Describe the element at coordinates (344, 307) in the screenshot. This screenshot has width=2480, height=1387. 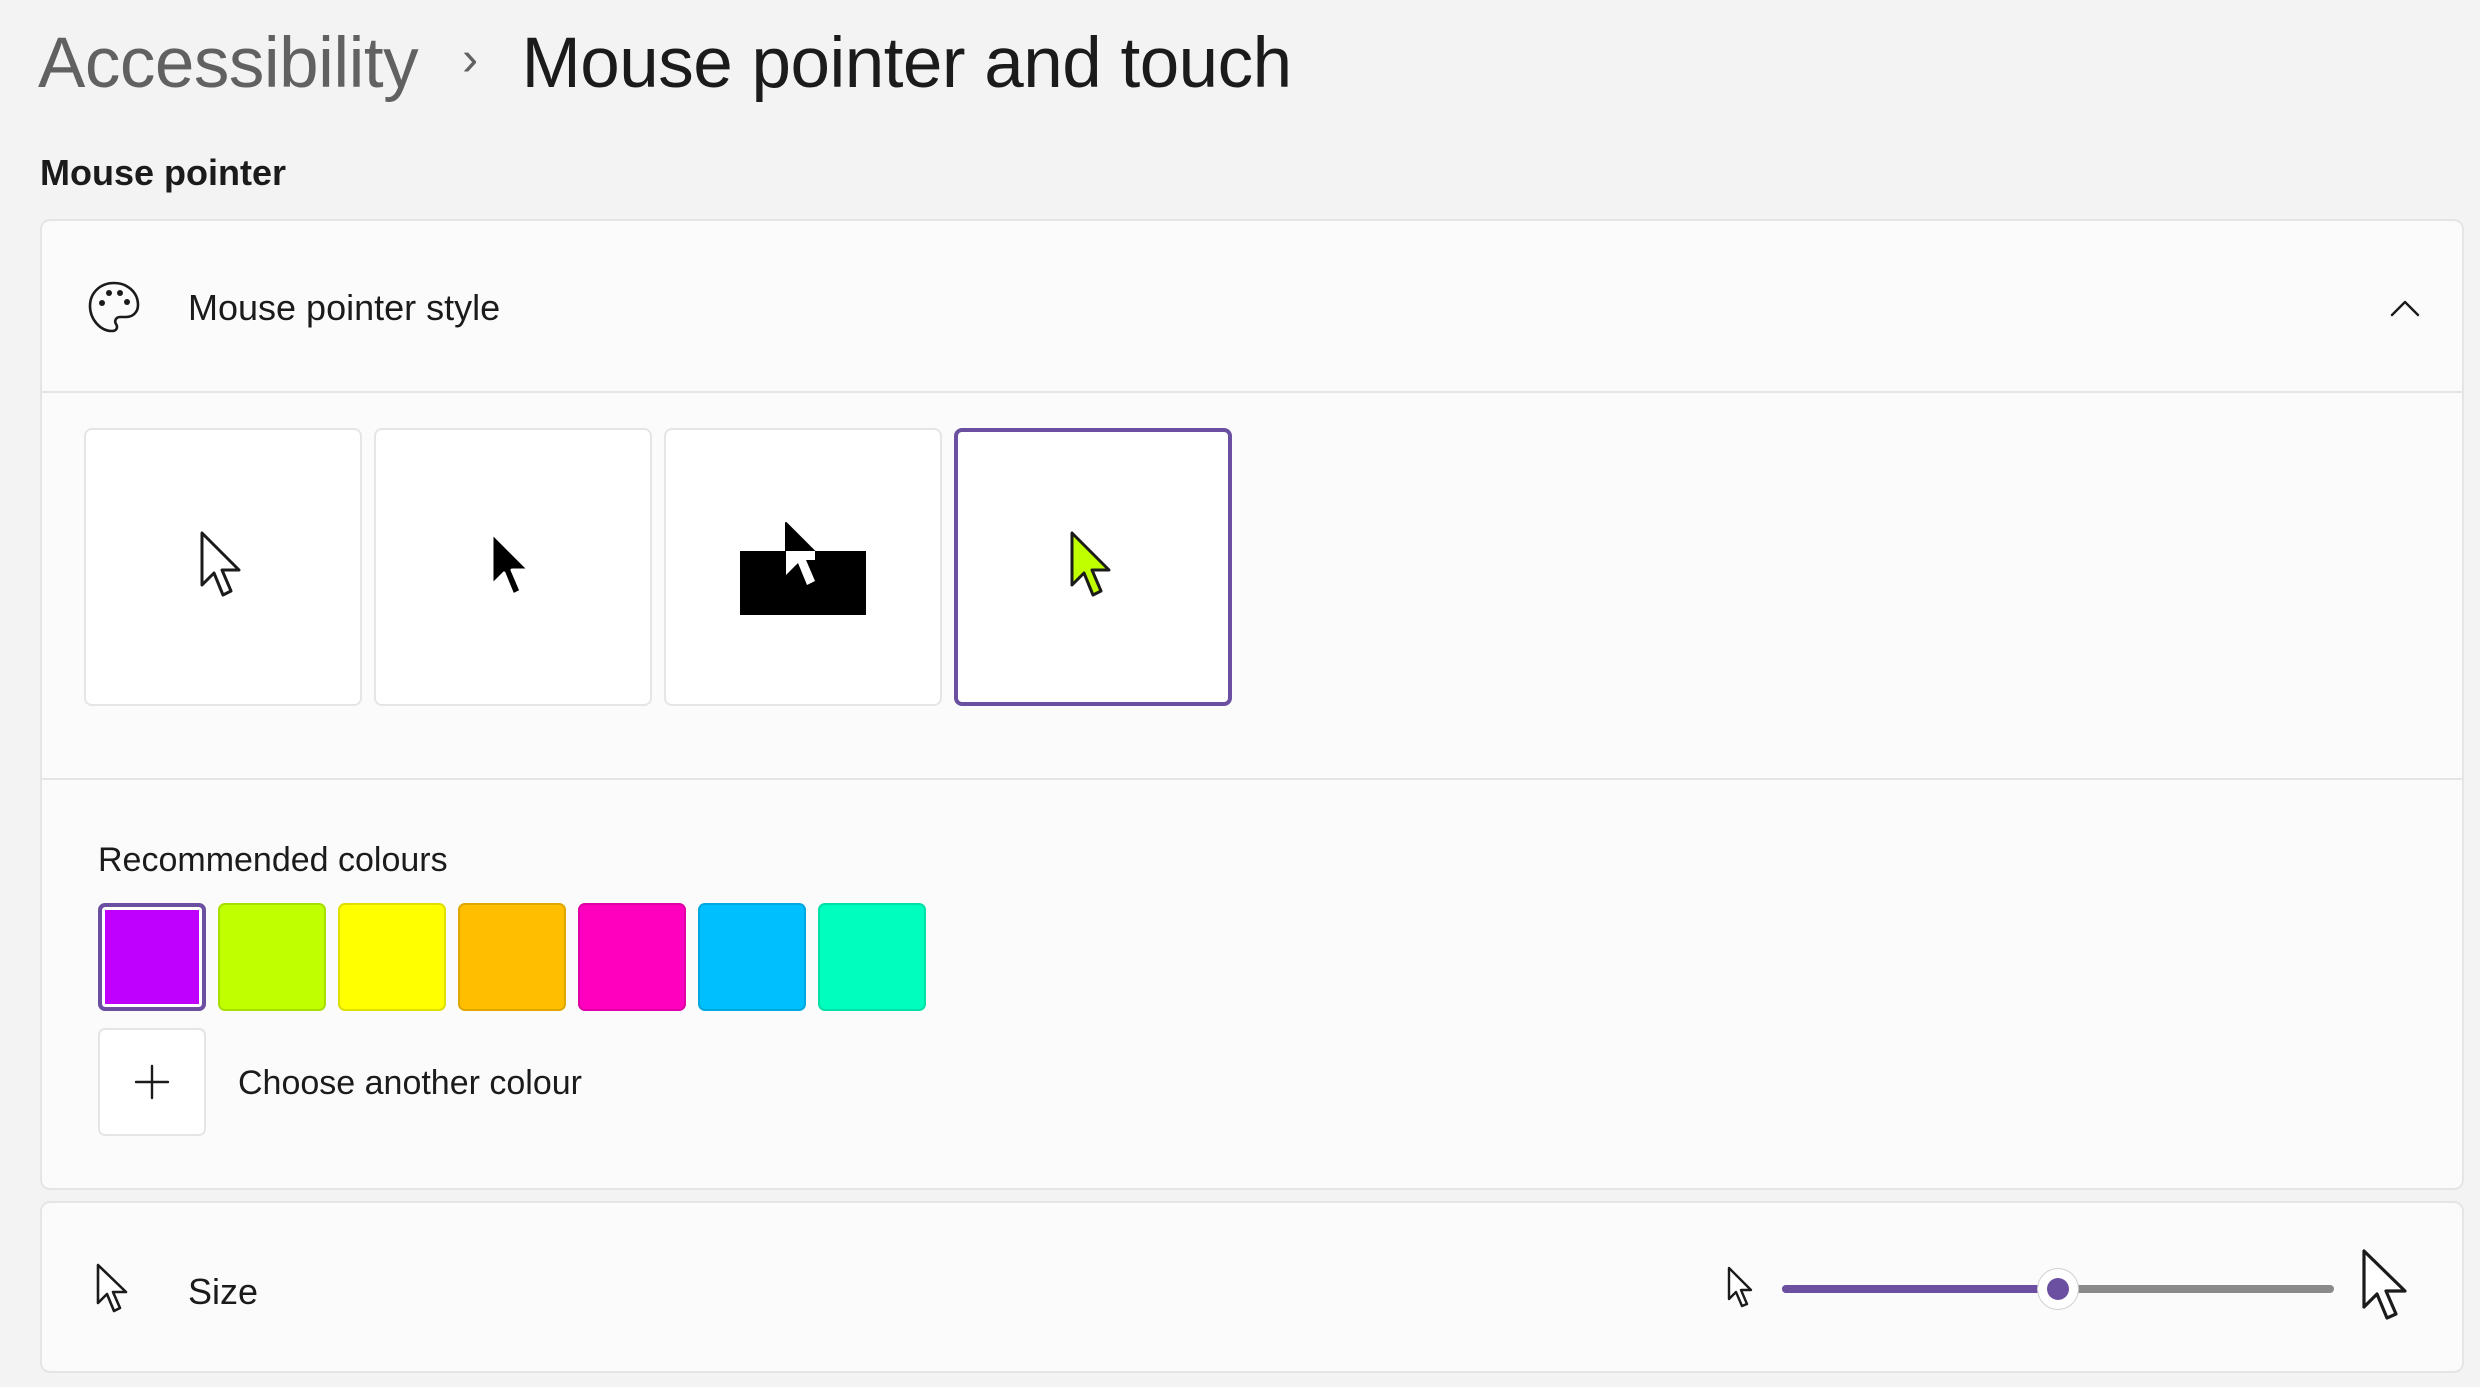
I see `mouse-pointer-style-label: Mouse pointer style` at that location.